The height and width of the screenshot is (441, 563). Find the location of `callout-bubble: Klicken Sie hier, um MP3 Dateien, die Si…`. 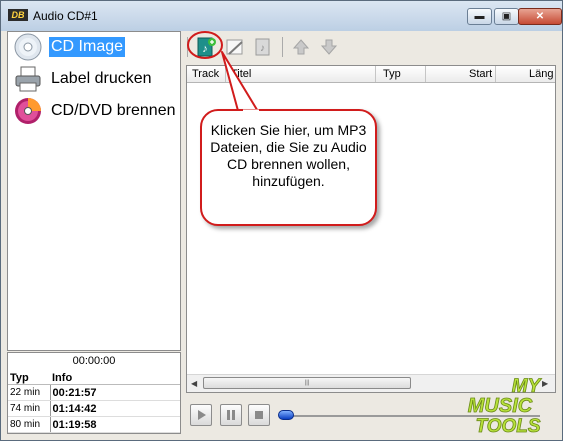

callout-bubble: Klicken Sie hier, um MP3 Dateien, die Si… is located at coordinates (288, 167).